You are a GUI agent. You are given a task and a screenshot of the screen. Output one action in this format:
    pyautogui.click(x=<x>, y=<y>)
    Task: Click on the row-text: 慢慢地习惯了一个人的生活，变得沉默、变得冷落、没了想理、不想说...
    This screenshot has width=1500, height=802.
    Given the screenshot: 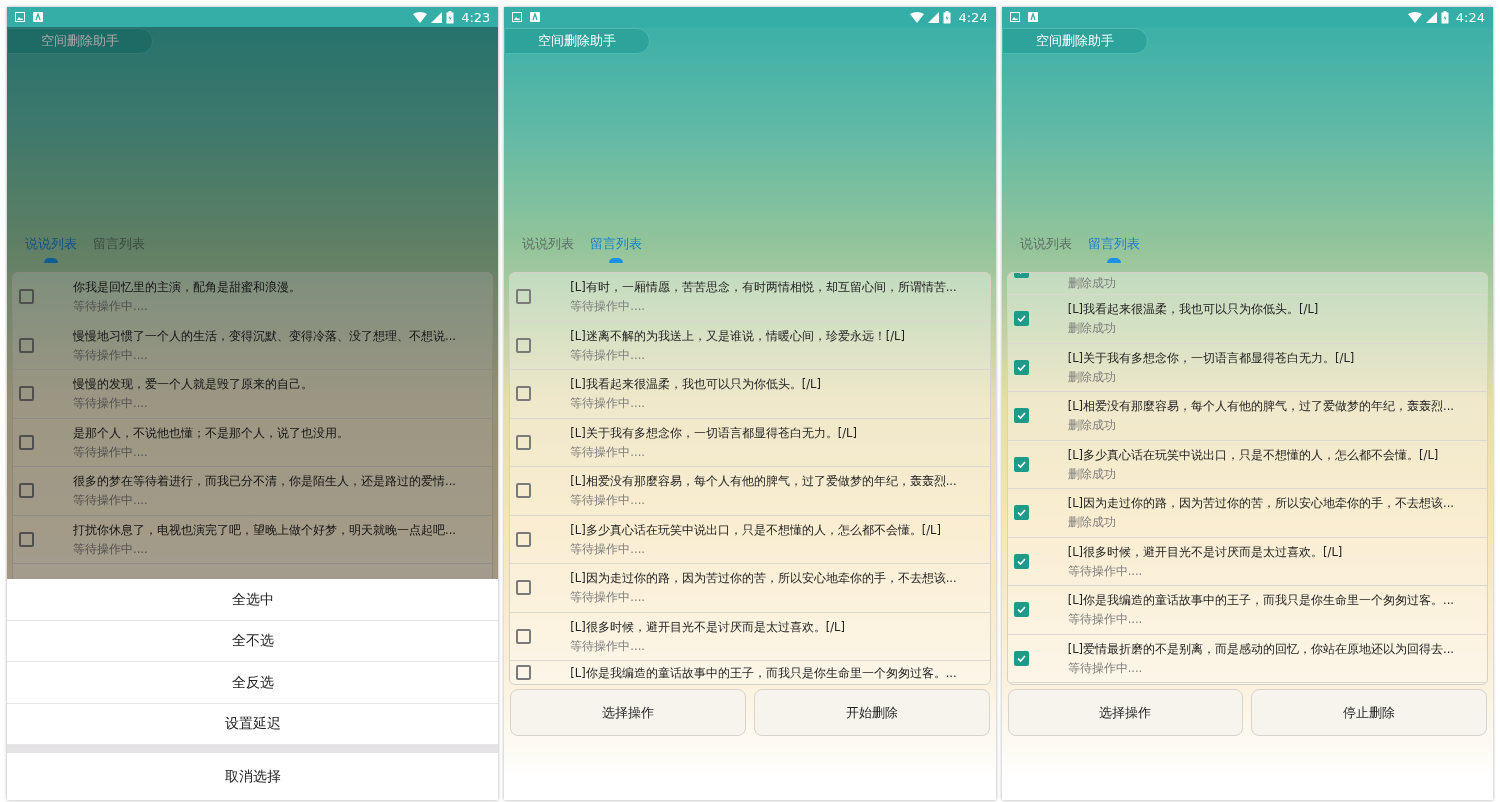 What is the action you would take?
    pyautogui.click(x=264, y=335)
    